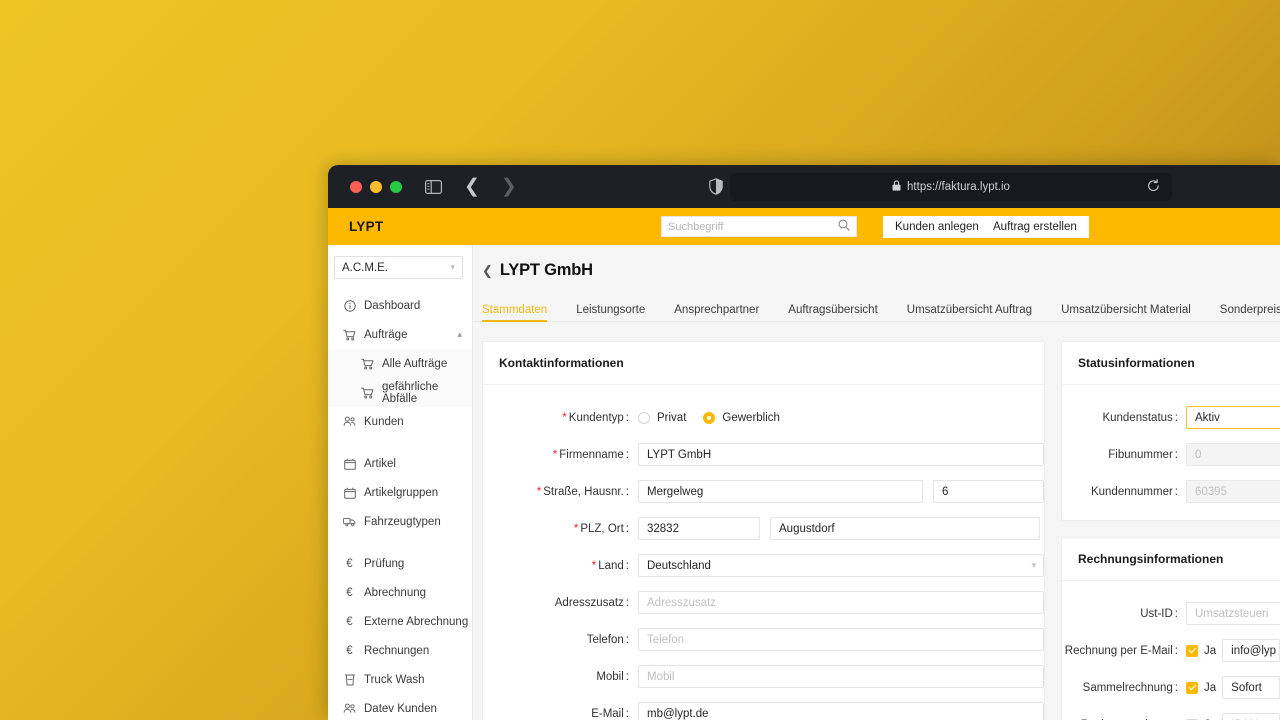  Describe the element at coordinates (1035, 227) in the screenshot. I see `create-order-button: Auftrag erstellen` at that location.